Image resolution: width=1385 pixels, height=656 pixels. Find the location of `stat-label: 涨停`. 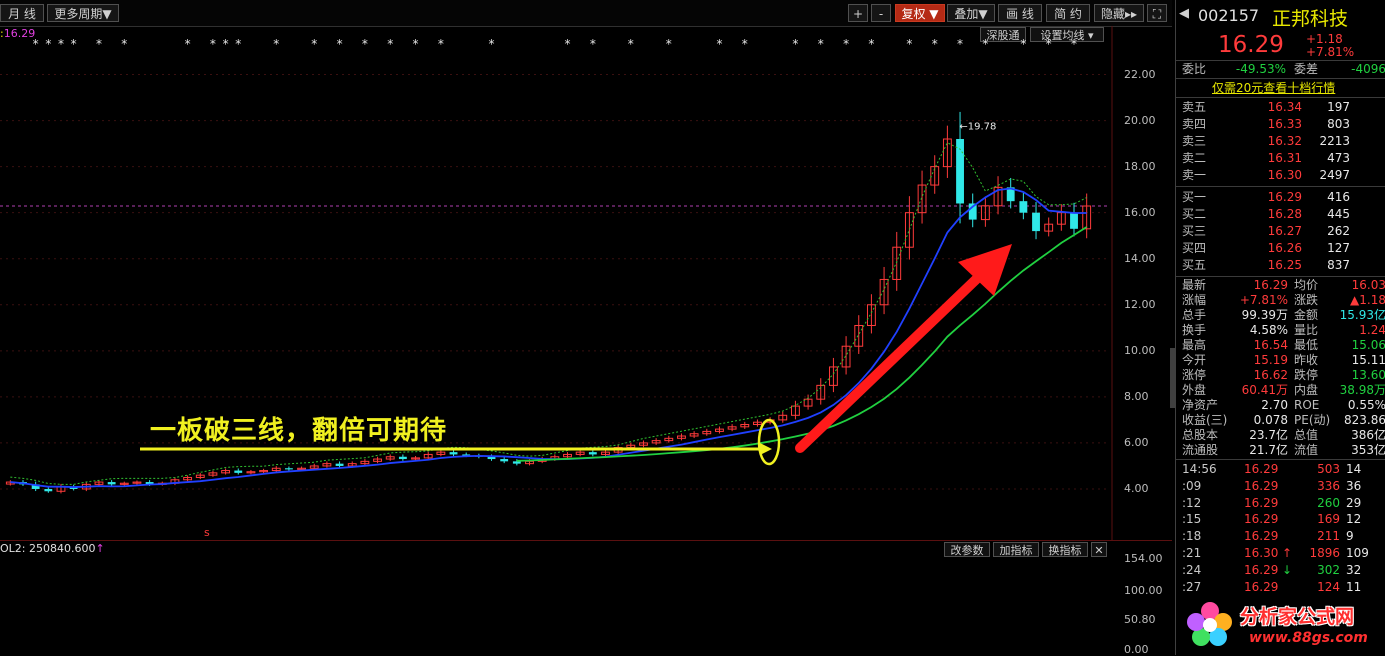

stat-label: 涨停 is located at coordinates (1194, 375).